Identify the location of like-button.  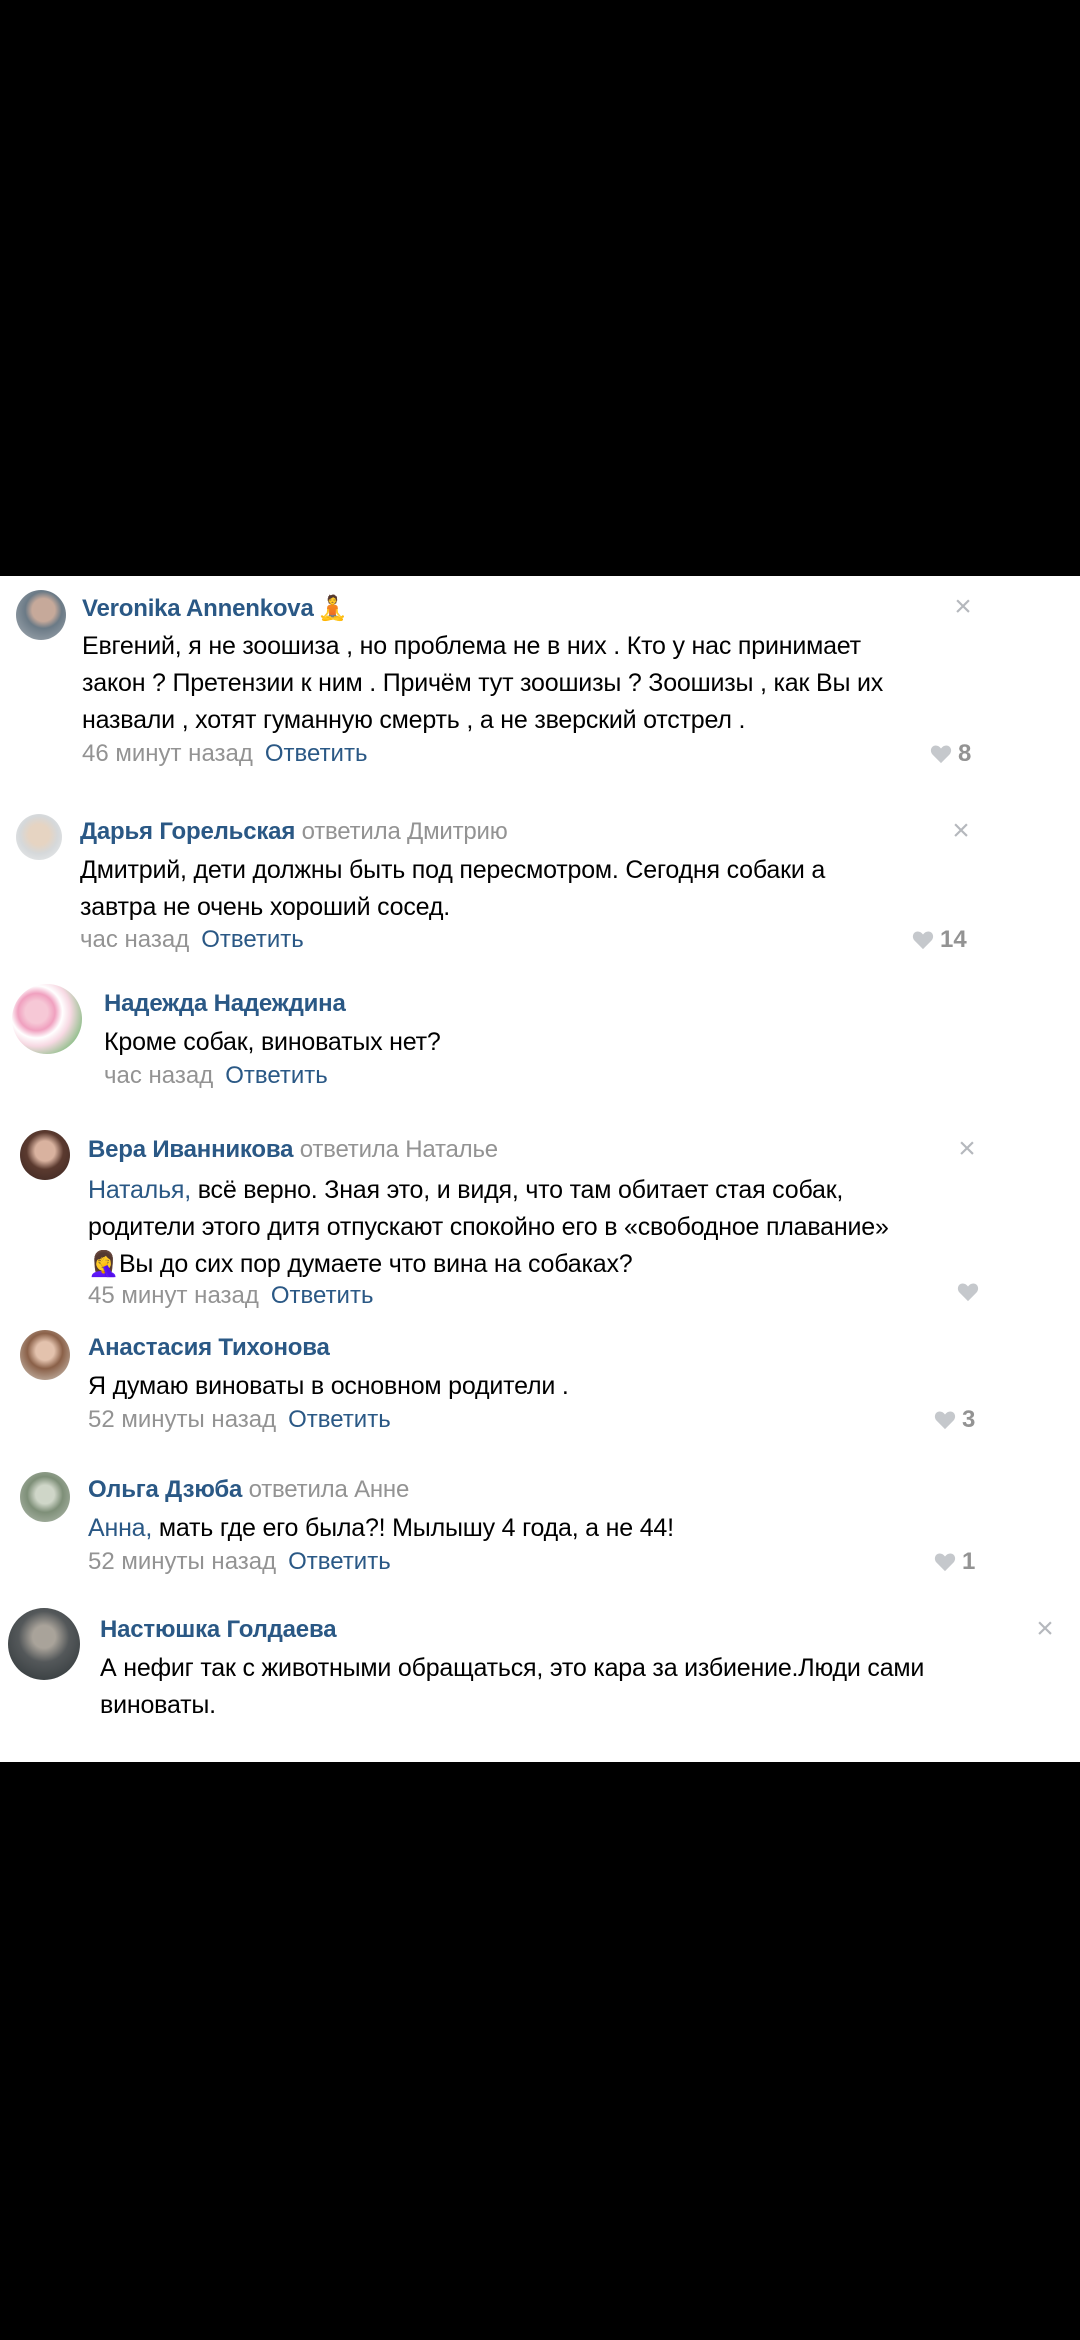
(968, 1292).